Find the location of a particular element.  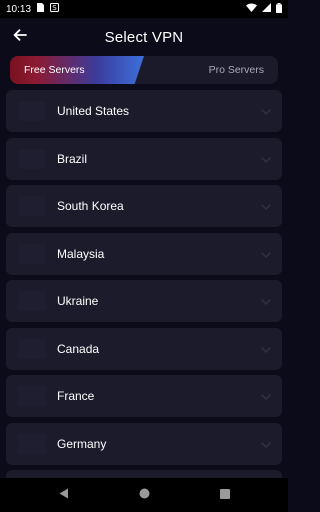

server-row: Canada is located at coordinates (144, 348).